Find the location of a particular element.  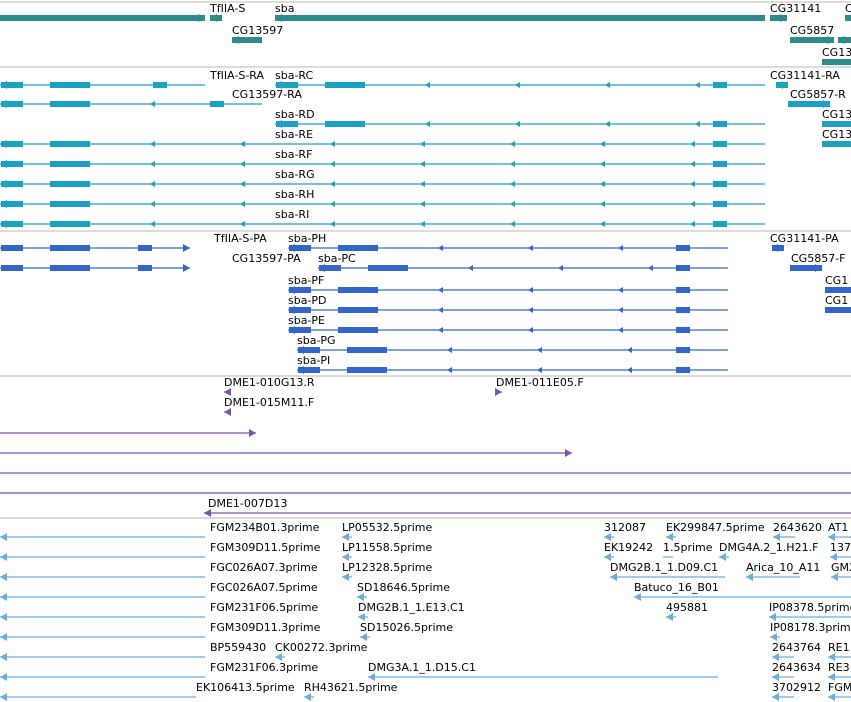

feature: RE1 is located at coordinates (839, 651).